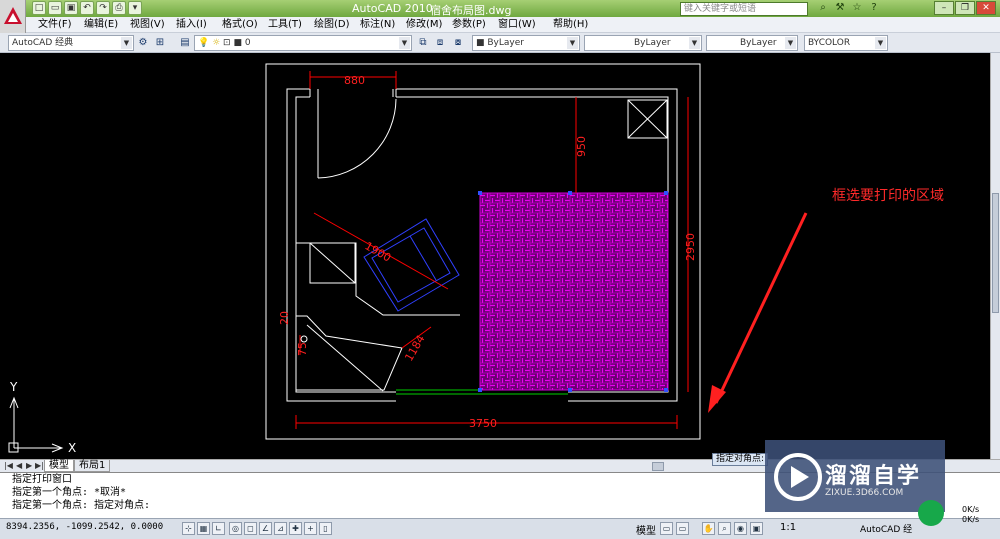 This screenshot has width=1000, height=539. Describe the element at coordinates (429, 24) in the screenshot. I see `menu-modify: 修改(M)` at that location.